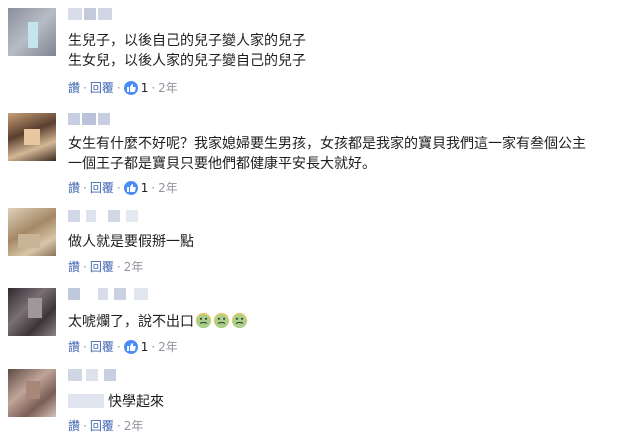  Describe the element at coordinates (187, 41) in the screenshot. I see `comment-text-line: 生兒子，以後自己的兒子變人家的兒子` at that location.